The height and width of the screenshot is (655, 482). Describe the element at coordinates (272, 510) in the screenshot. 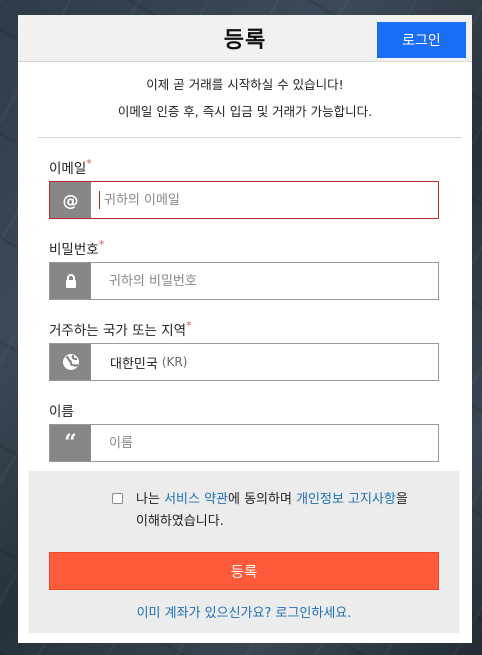

I see `agreement-text: 나는 서비스 약관에 동의하며 개인정보 고지사항을 이해하였습니다.` at that location.